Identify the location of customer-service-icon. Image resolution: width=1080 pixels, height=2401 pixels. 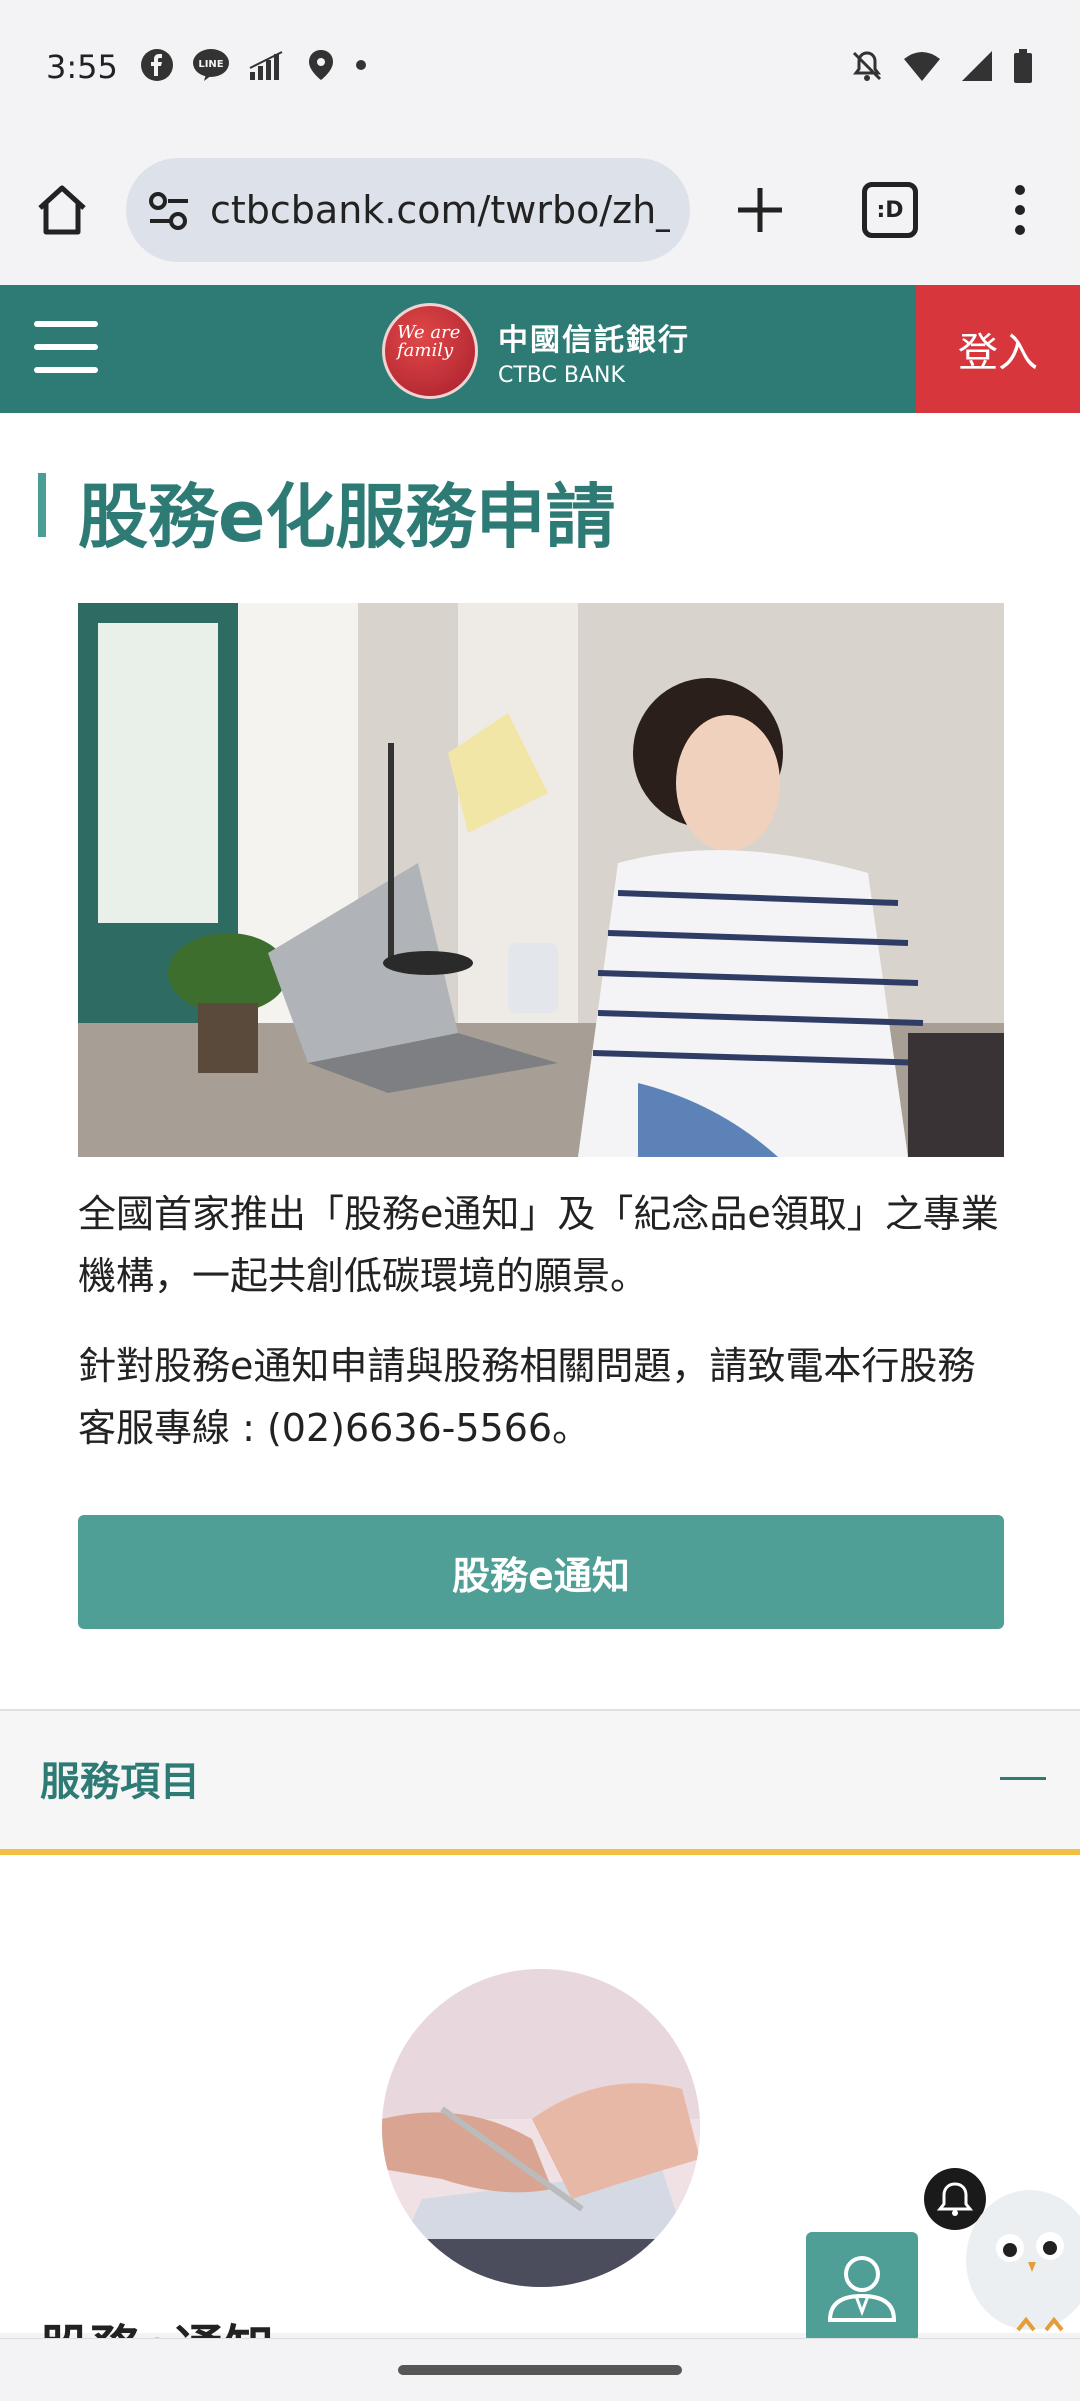
(862, 2289).